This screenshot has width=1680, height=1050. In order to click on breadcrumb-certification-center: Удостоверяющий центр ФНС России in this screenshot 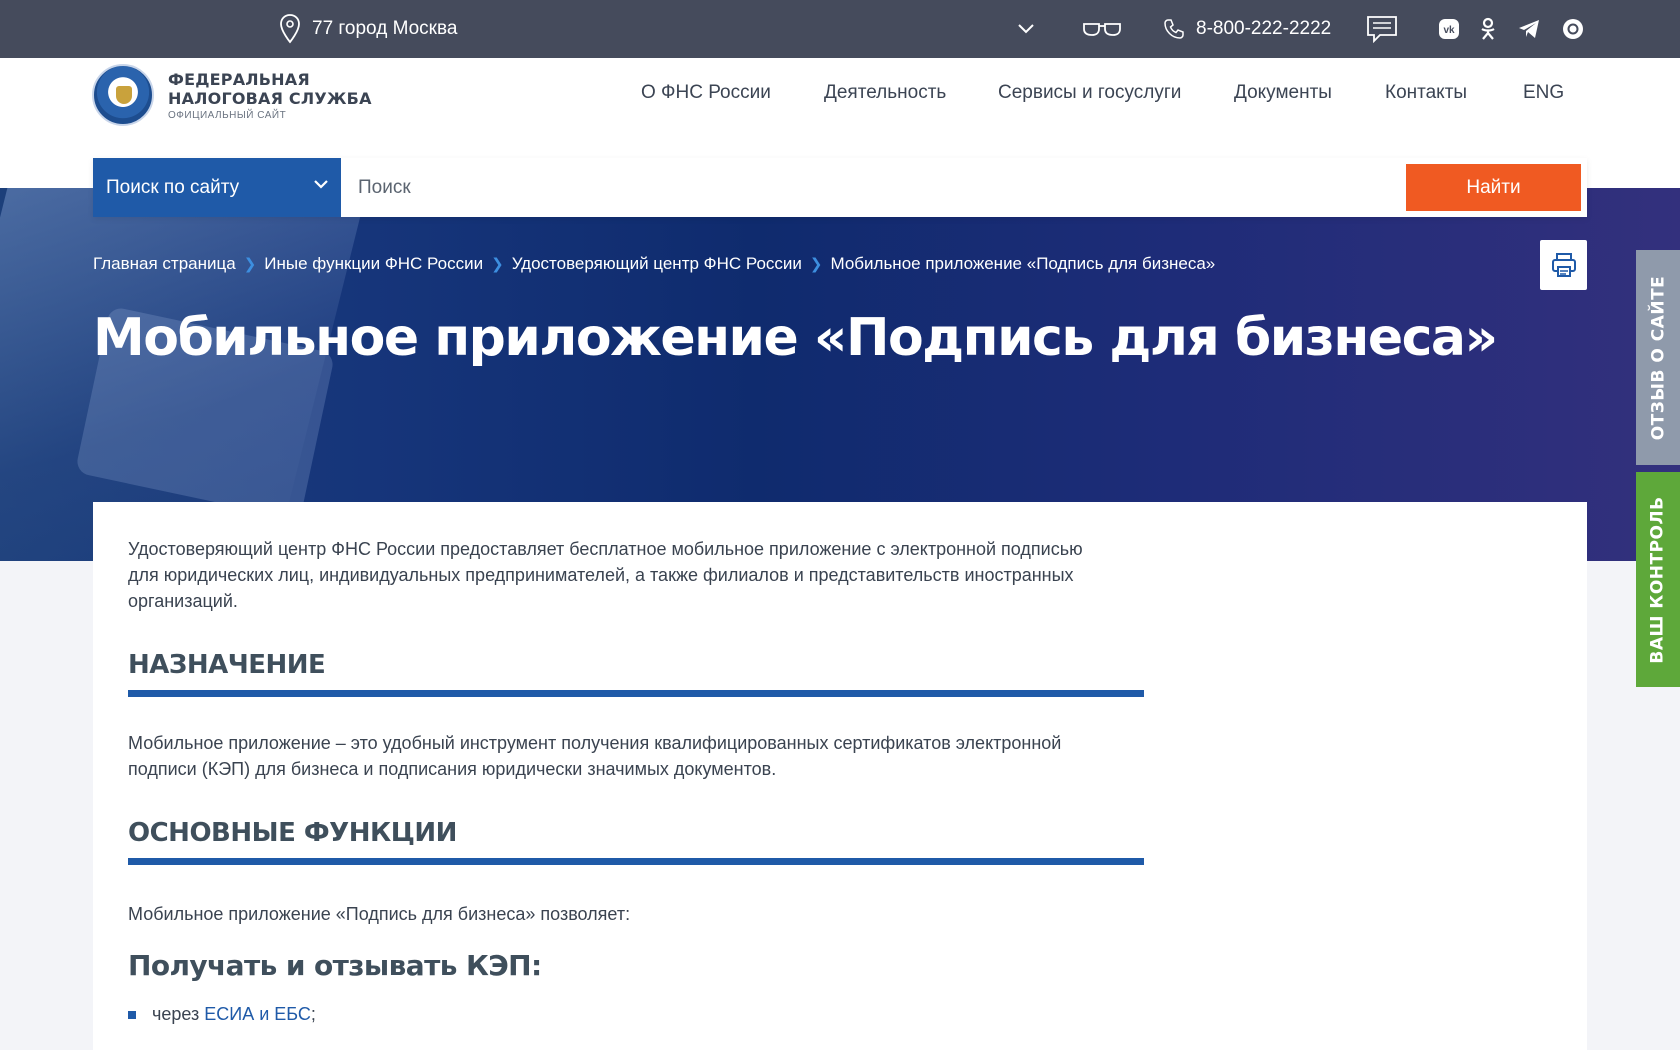, I will do `click(657, 264)`.